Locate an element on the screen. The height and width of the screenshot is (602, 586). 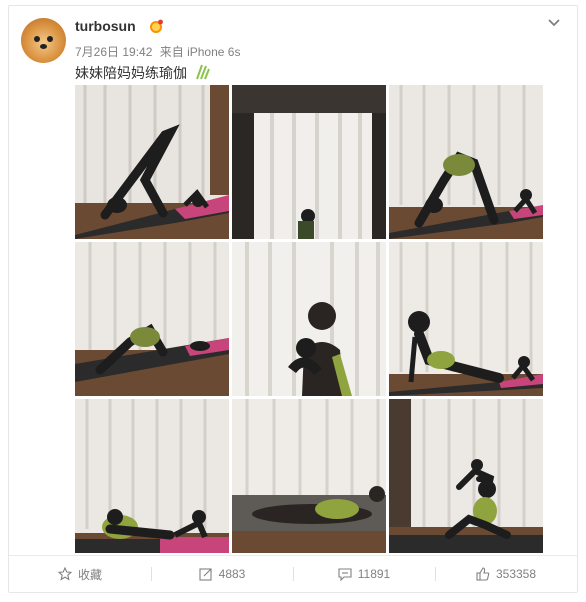
comment-icon is located at coordinates (345, 574).